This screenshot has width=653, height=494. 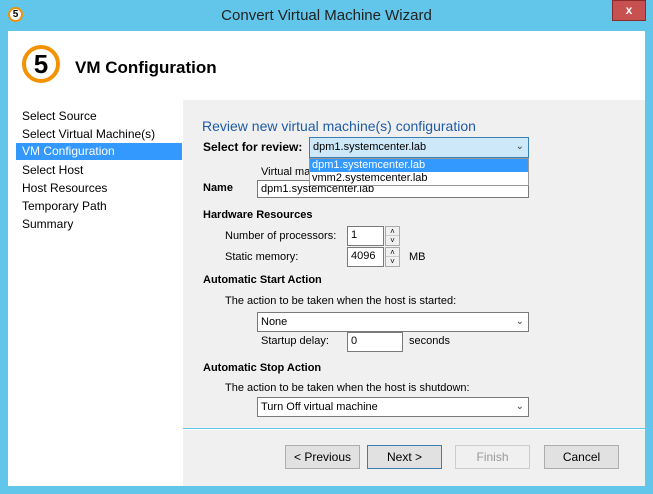 What do you see at coordinates (429, 341) in the screenshot?
I see `startup-delay-unit: seconds` at bounding box center [429, 341].